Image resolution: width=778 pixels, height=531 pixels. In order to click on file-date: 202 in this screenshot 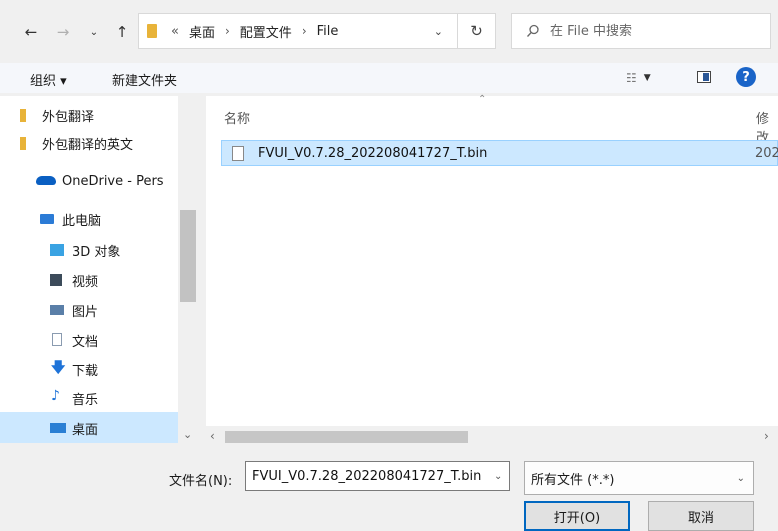, I will do `click(766, 153)`.